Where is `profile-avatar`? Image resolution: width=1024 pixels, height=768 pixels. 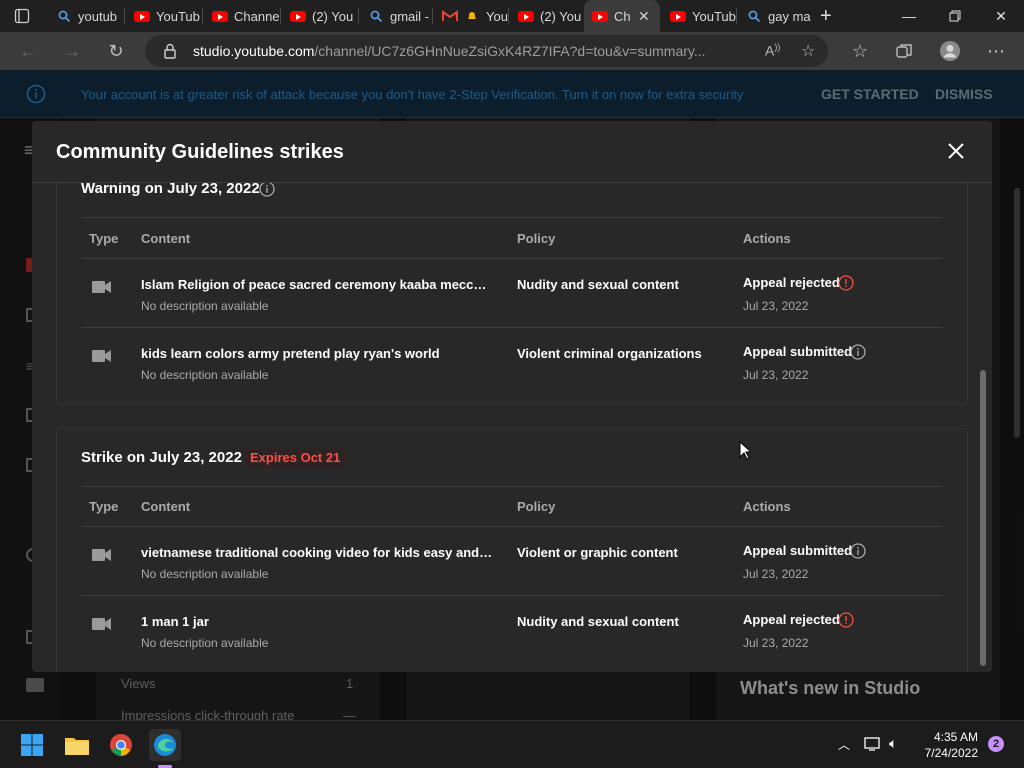 profile-avatar is located at coordinates (950, 51).